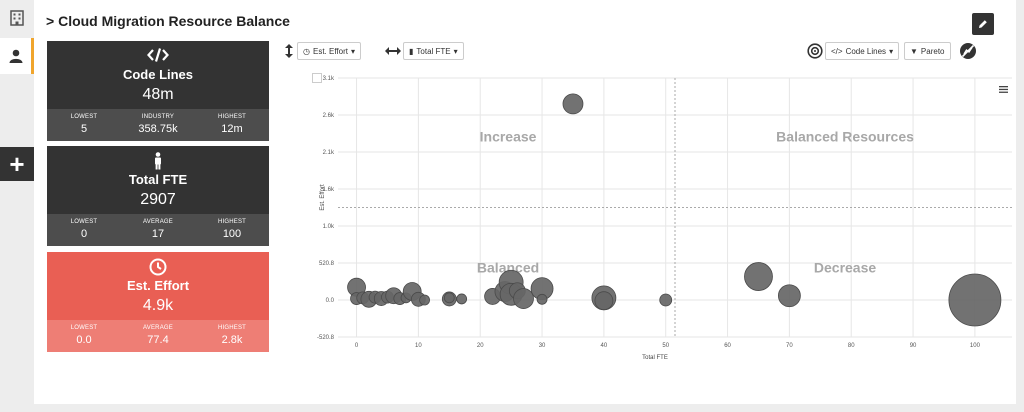 This screenshot has height=412, width=1024. Describe the element at coordinates (84, 229) in the screenshot. I see `stat-lowest: LOWEST 0` at that location.